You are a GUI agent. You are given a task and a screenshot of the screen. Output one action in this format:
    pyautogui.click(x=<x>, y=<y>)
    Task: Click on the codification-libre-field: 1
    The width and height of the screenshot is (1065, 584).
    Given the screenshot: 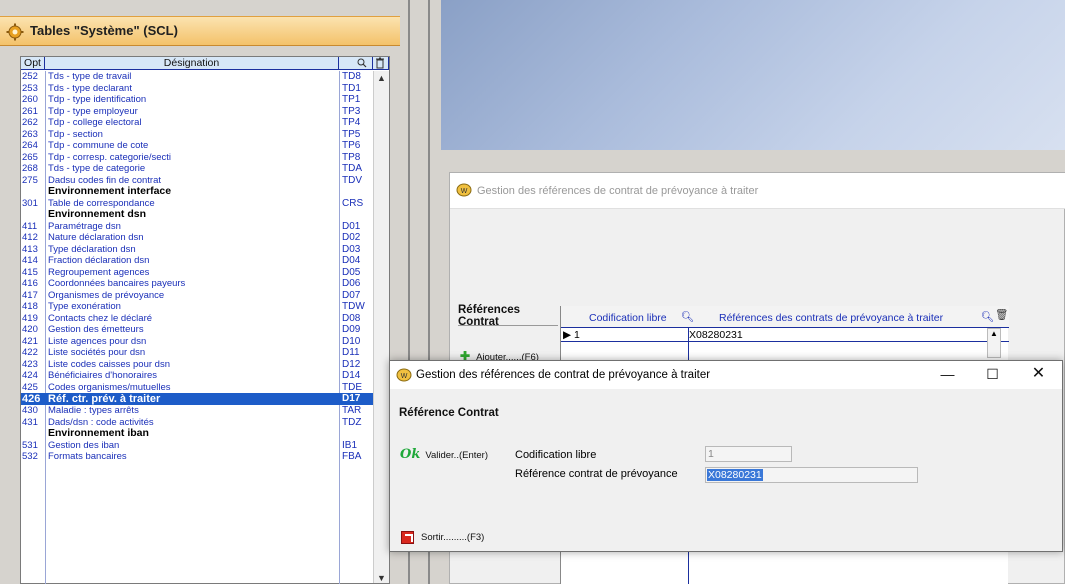 What is the action you would take?
    pyautogui.click(x=748, y=454)
    